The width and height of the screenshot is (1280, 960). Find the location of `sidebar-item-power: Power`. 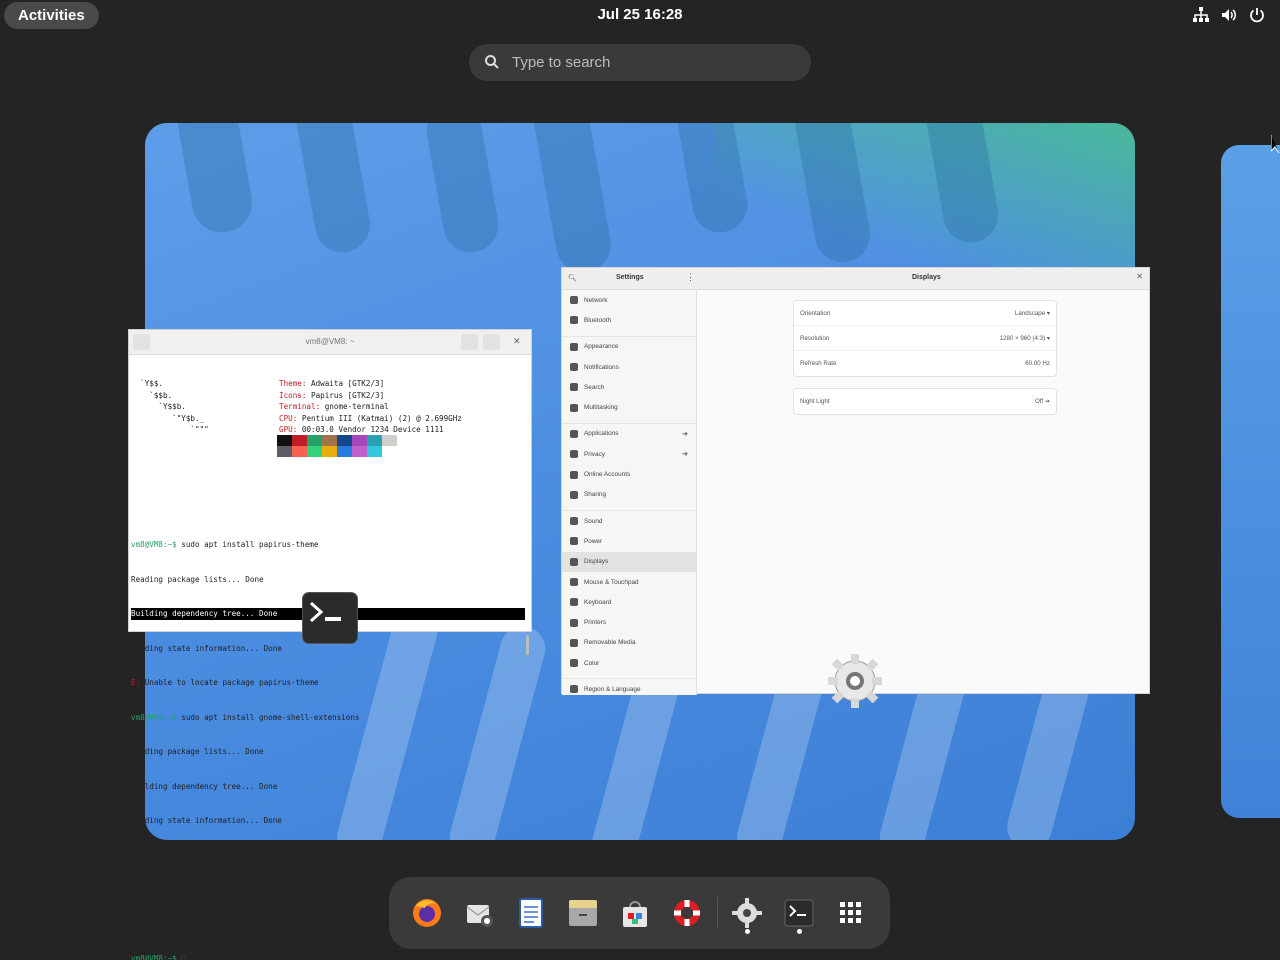

sidebar-item-power: Power is located at coordinates (629, 541).